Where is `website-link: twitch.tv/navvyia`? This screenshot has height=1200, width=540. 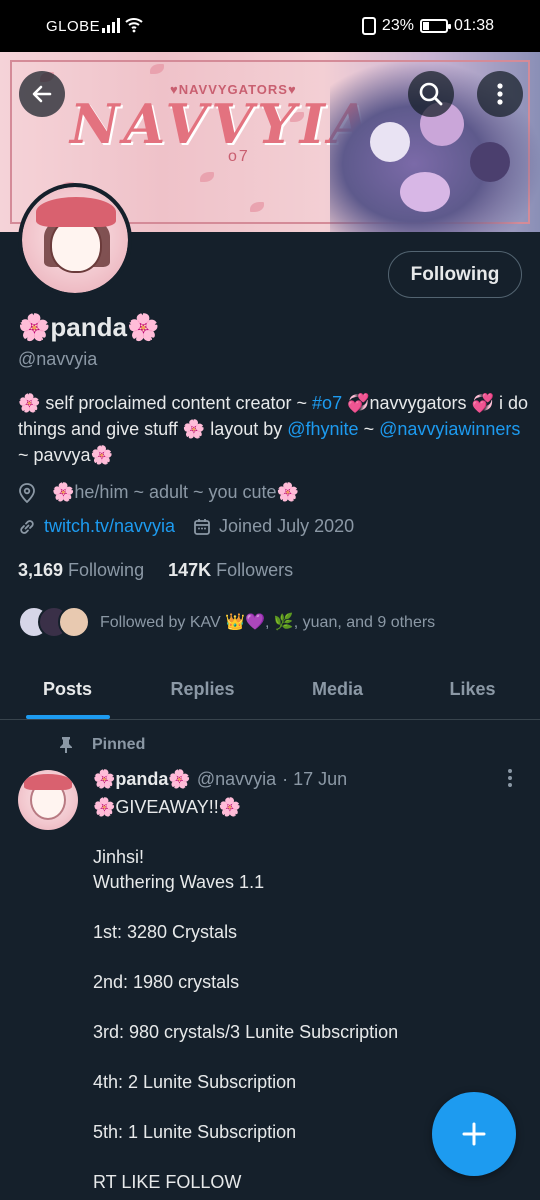 website-link: twitch.tv/navvyia is located at coordinates (109, 526).